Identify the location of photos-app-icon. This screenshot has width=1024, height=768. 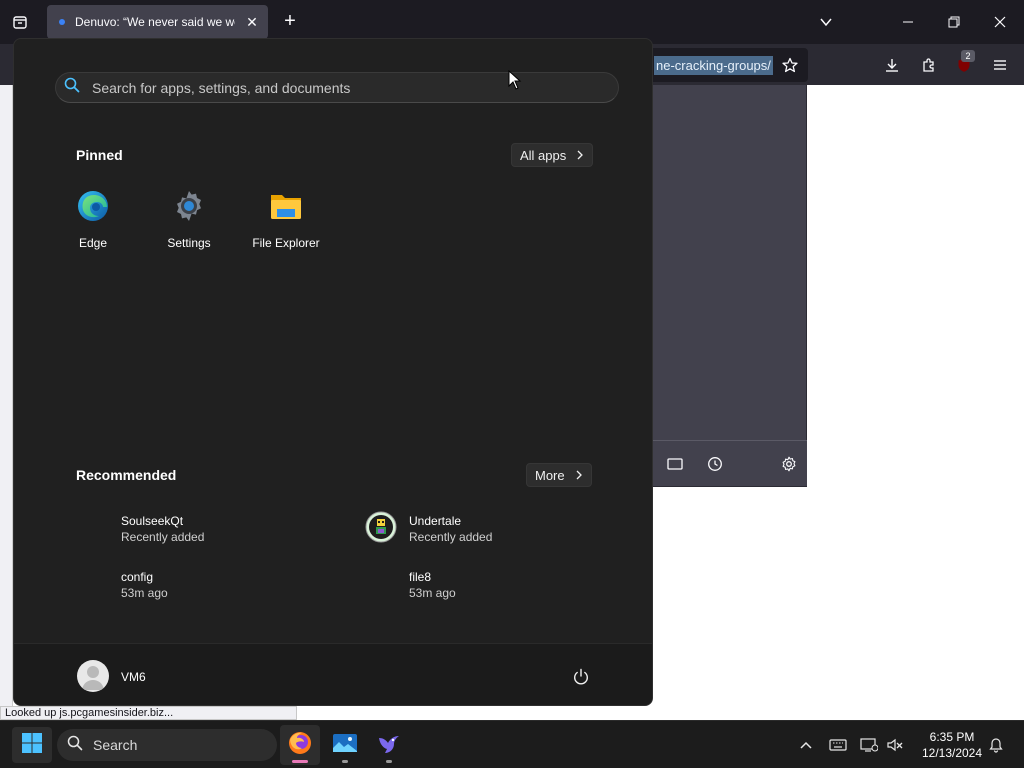
(345, 745).